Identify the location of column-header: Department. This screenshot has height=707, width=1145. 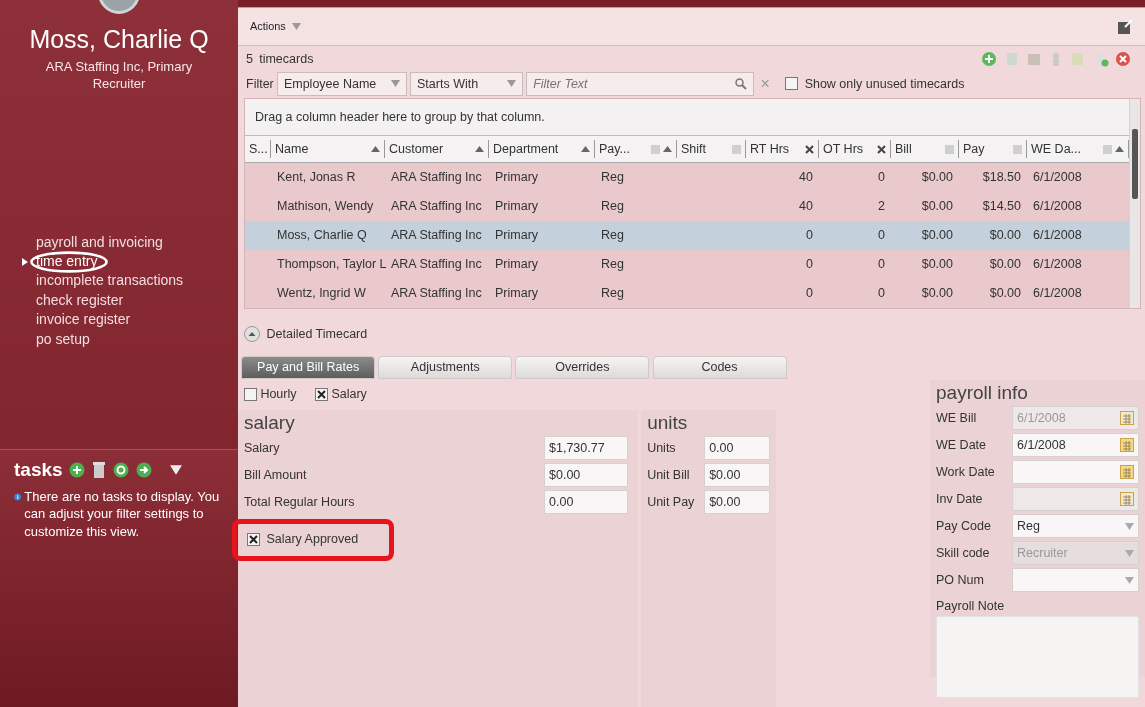
(542, 149).